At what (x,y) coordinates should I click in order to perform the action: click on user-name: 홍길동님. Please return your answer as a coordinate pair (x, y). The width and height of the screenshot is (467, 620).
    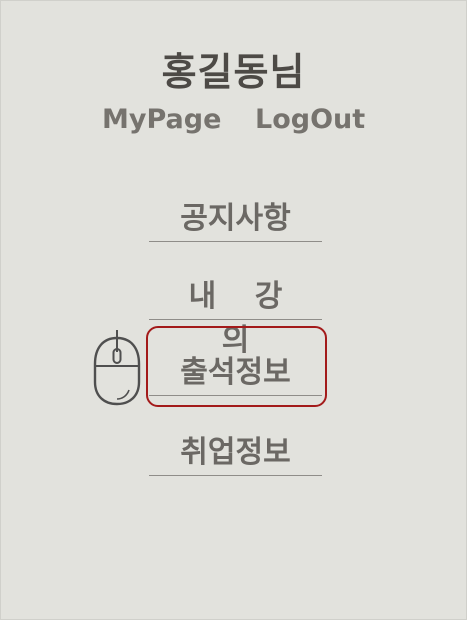
    Looking at the image, I should click on (233, 72).